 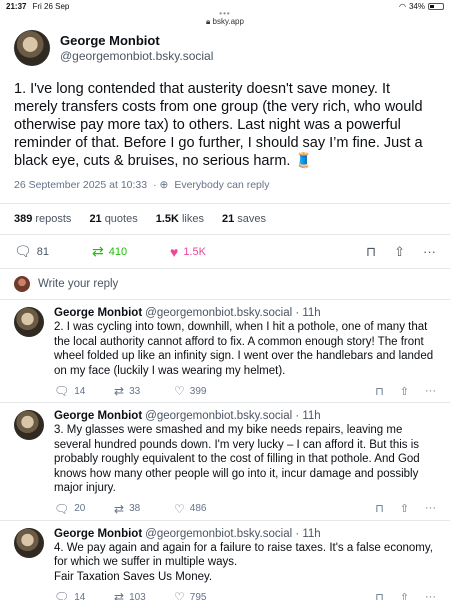 I want to click on repost-count: 103, so click(x=137, y=595).